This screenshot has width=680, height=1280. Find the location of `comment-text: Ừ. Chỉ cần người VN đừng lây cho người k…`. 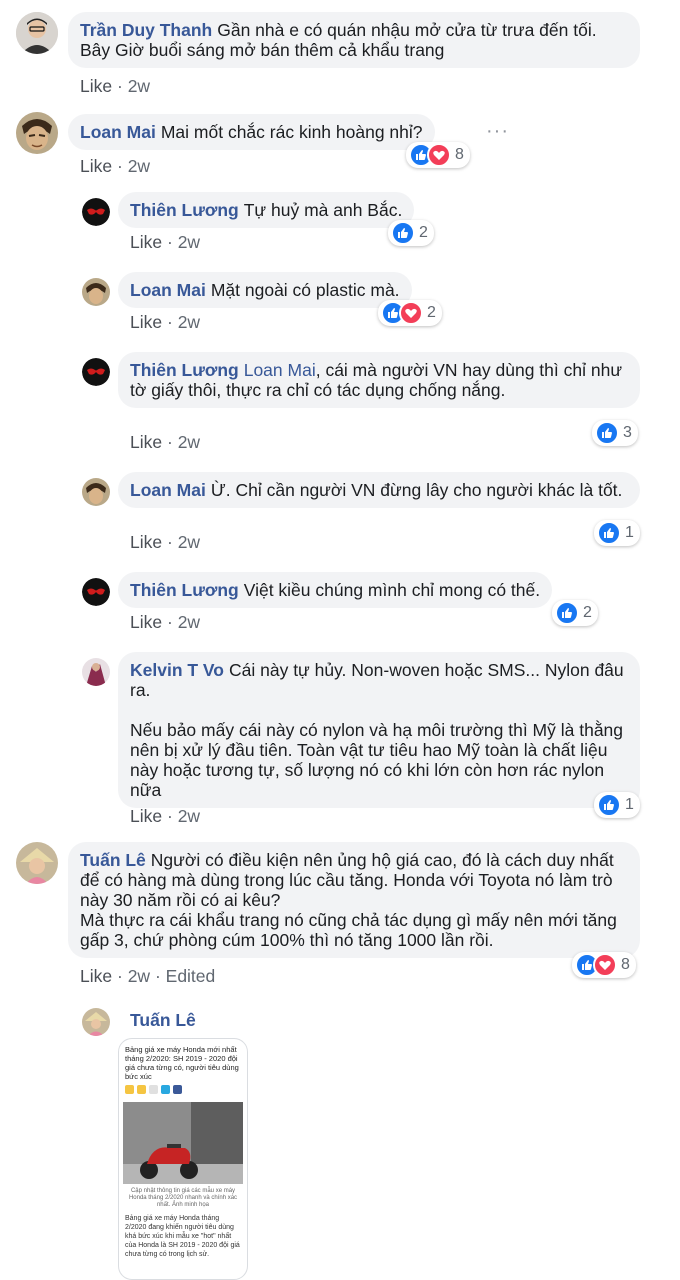

comment-text: Ừ. Chỉ cần người VN đừng lây cho người k… is located at coordinates (416, 490).